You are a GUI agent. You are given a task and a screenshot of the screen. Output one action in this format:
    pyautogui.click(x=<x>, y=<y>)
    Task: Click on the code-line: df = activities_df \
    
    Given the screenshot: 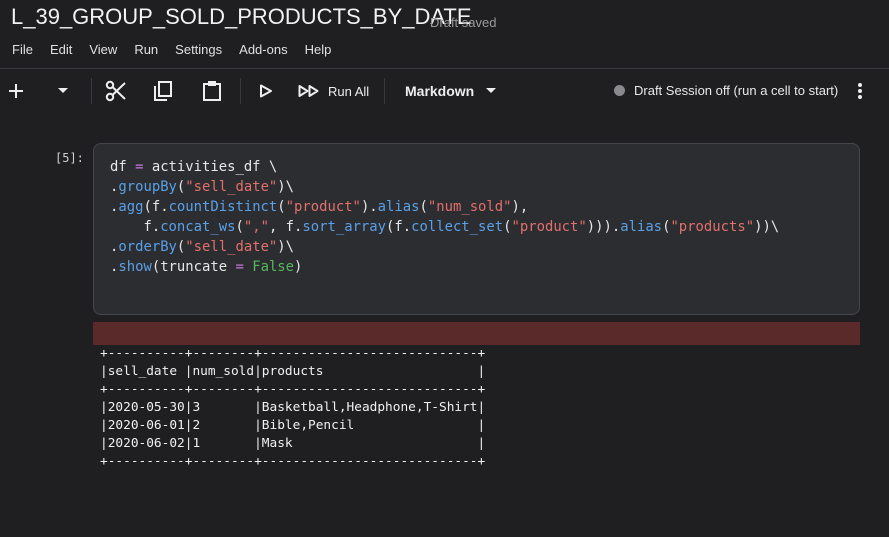 What is the action you would take?
    pyautogui.click(x=194, y=167)
    